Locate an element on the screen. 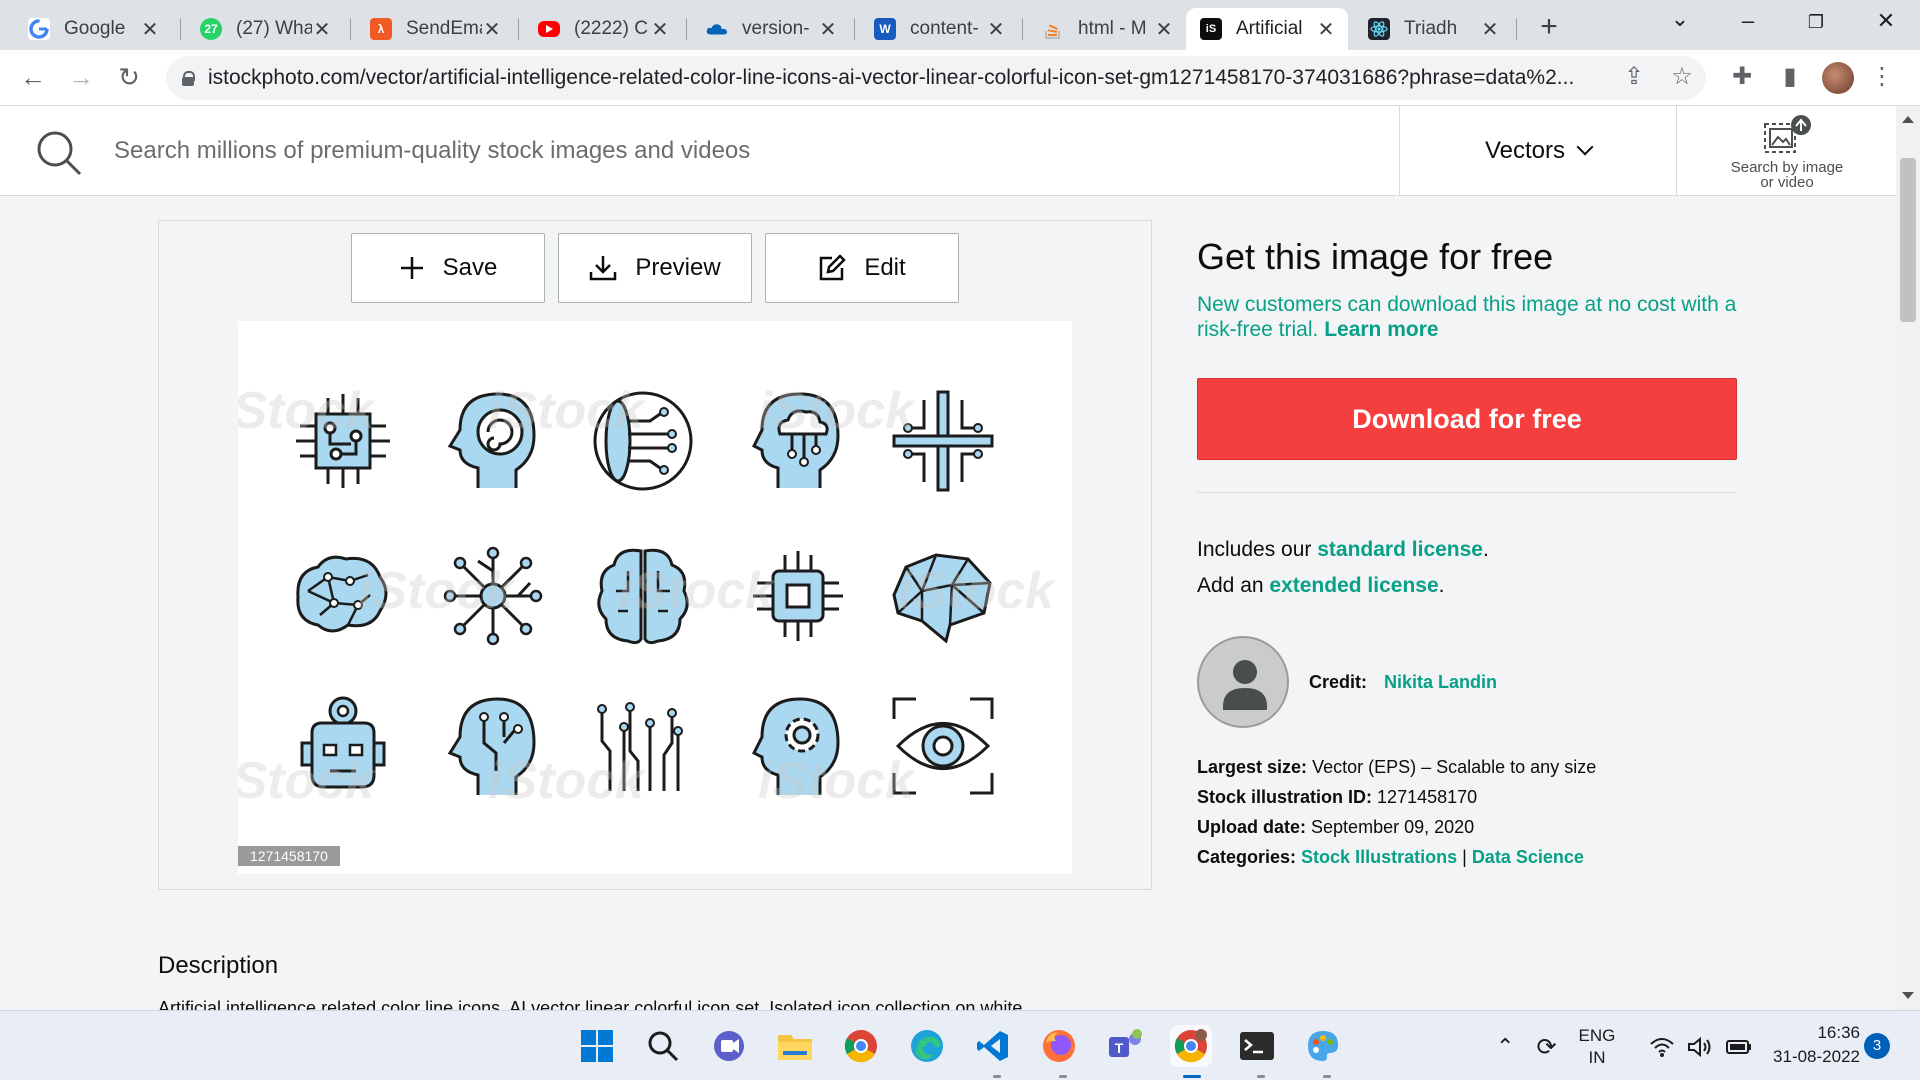 This screenshot has width=1920, height=1080. edge-icon is located at coordinates (927, 1046).